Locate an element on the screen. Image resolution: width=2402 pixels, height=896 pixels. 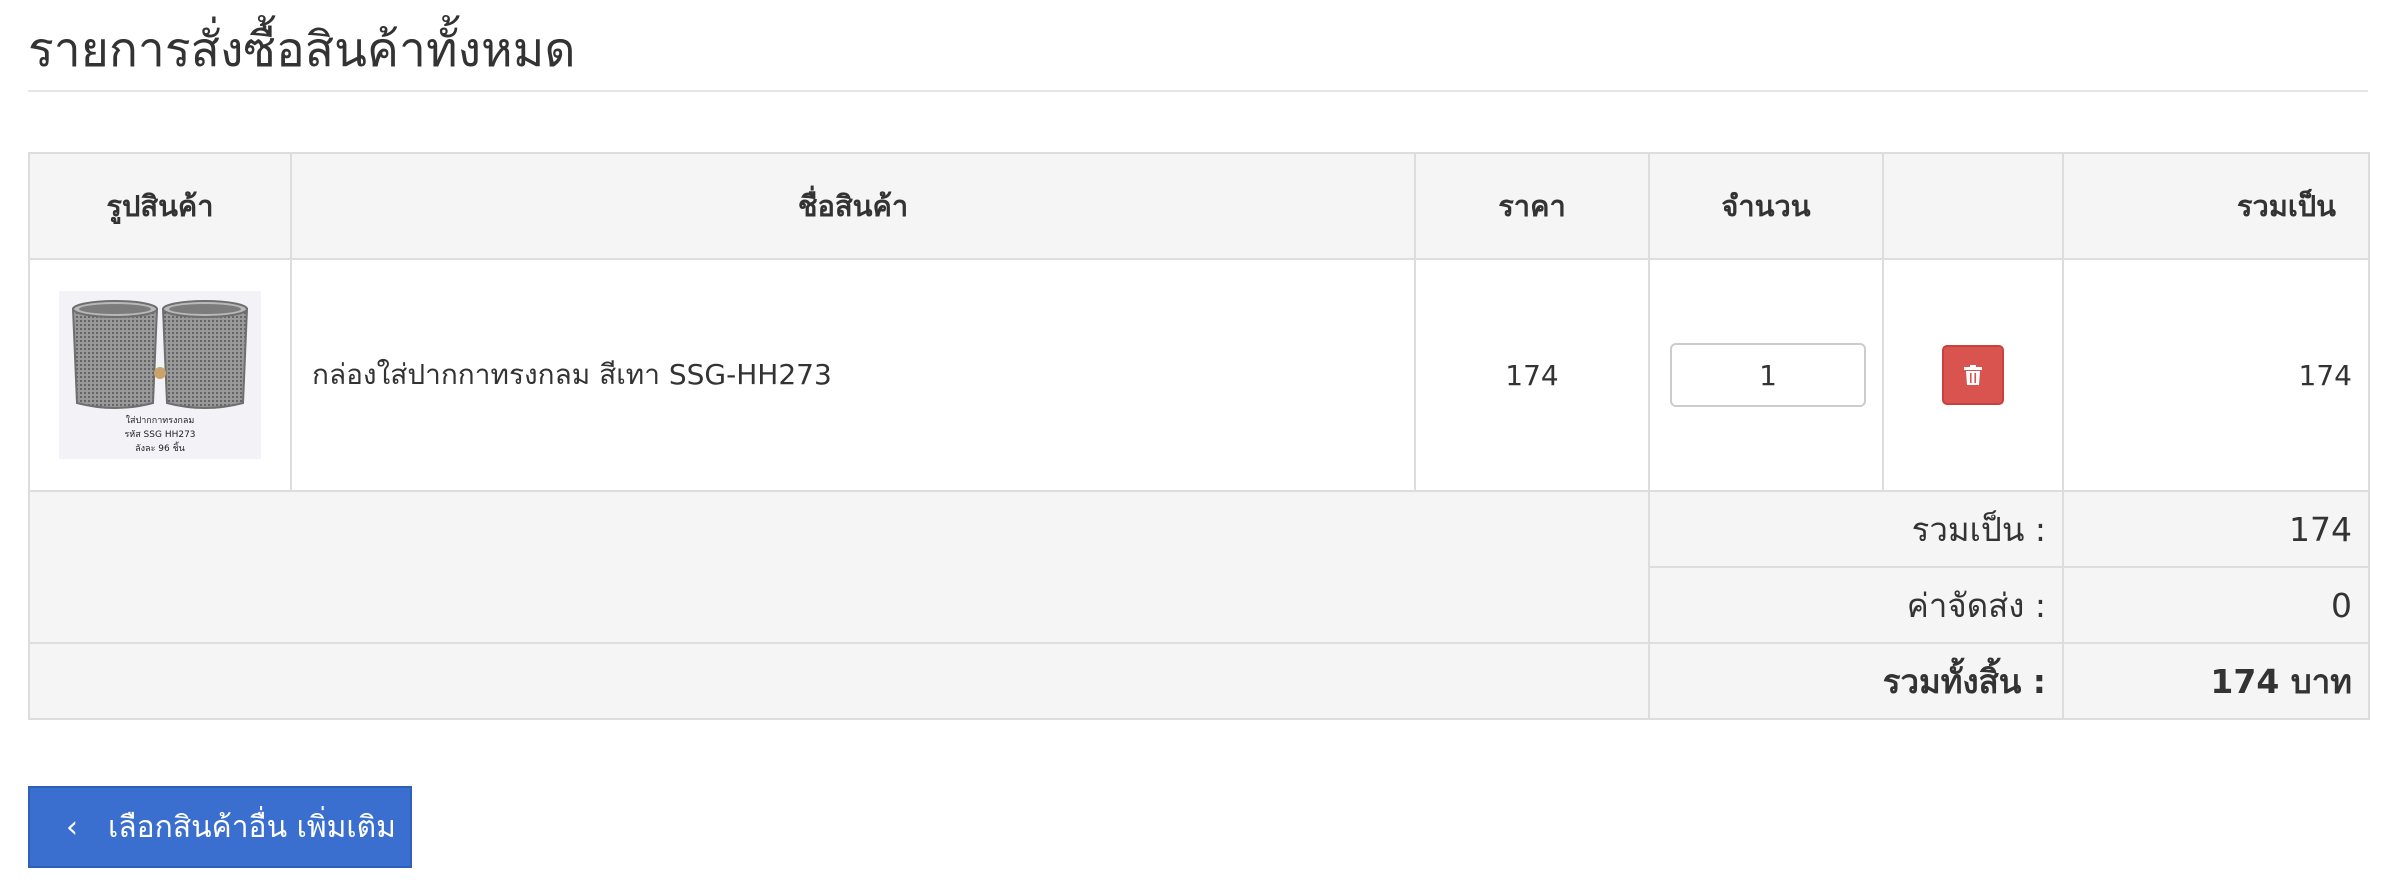
subtotal-value: 174 is located at coordinates (2216, 529).